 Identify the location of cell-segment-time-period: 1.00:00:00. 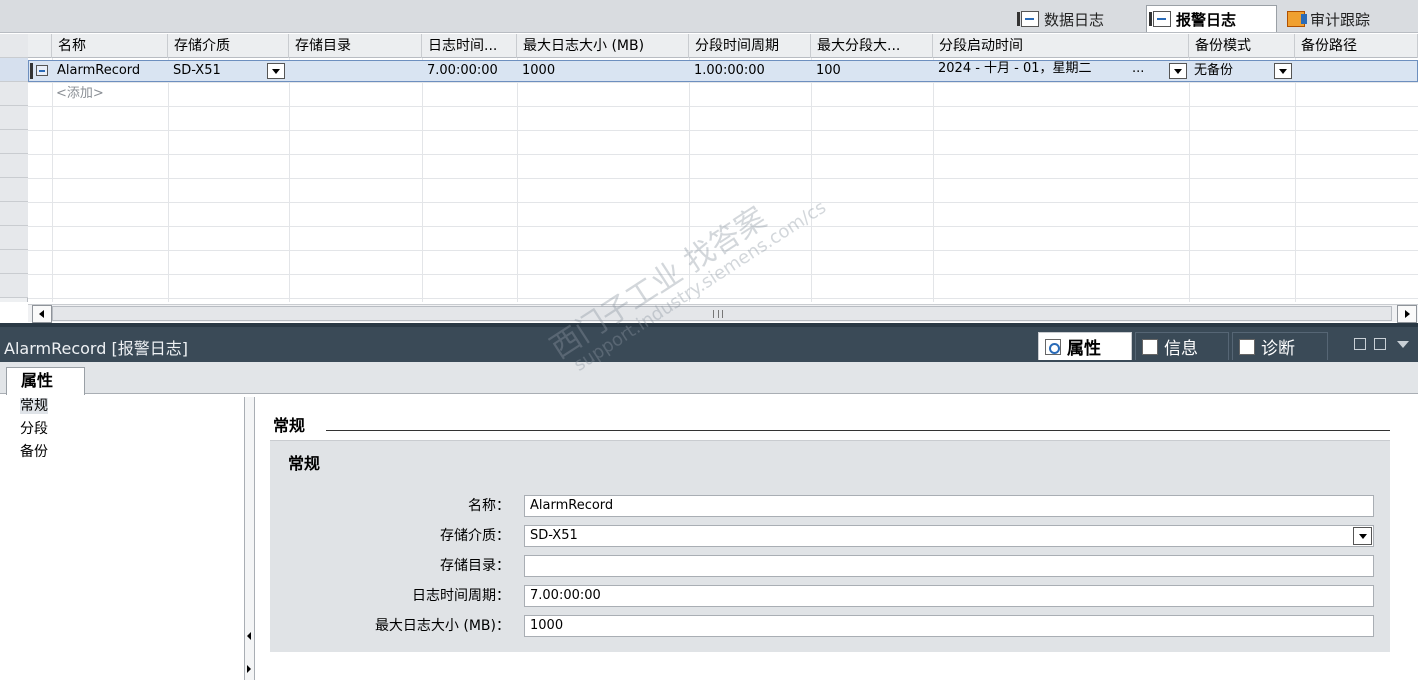
(750, 71).